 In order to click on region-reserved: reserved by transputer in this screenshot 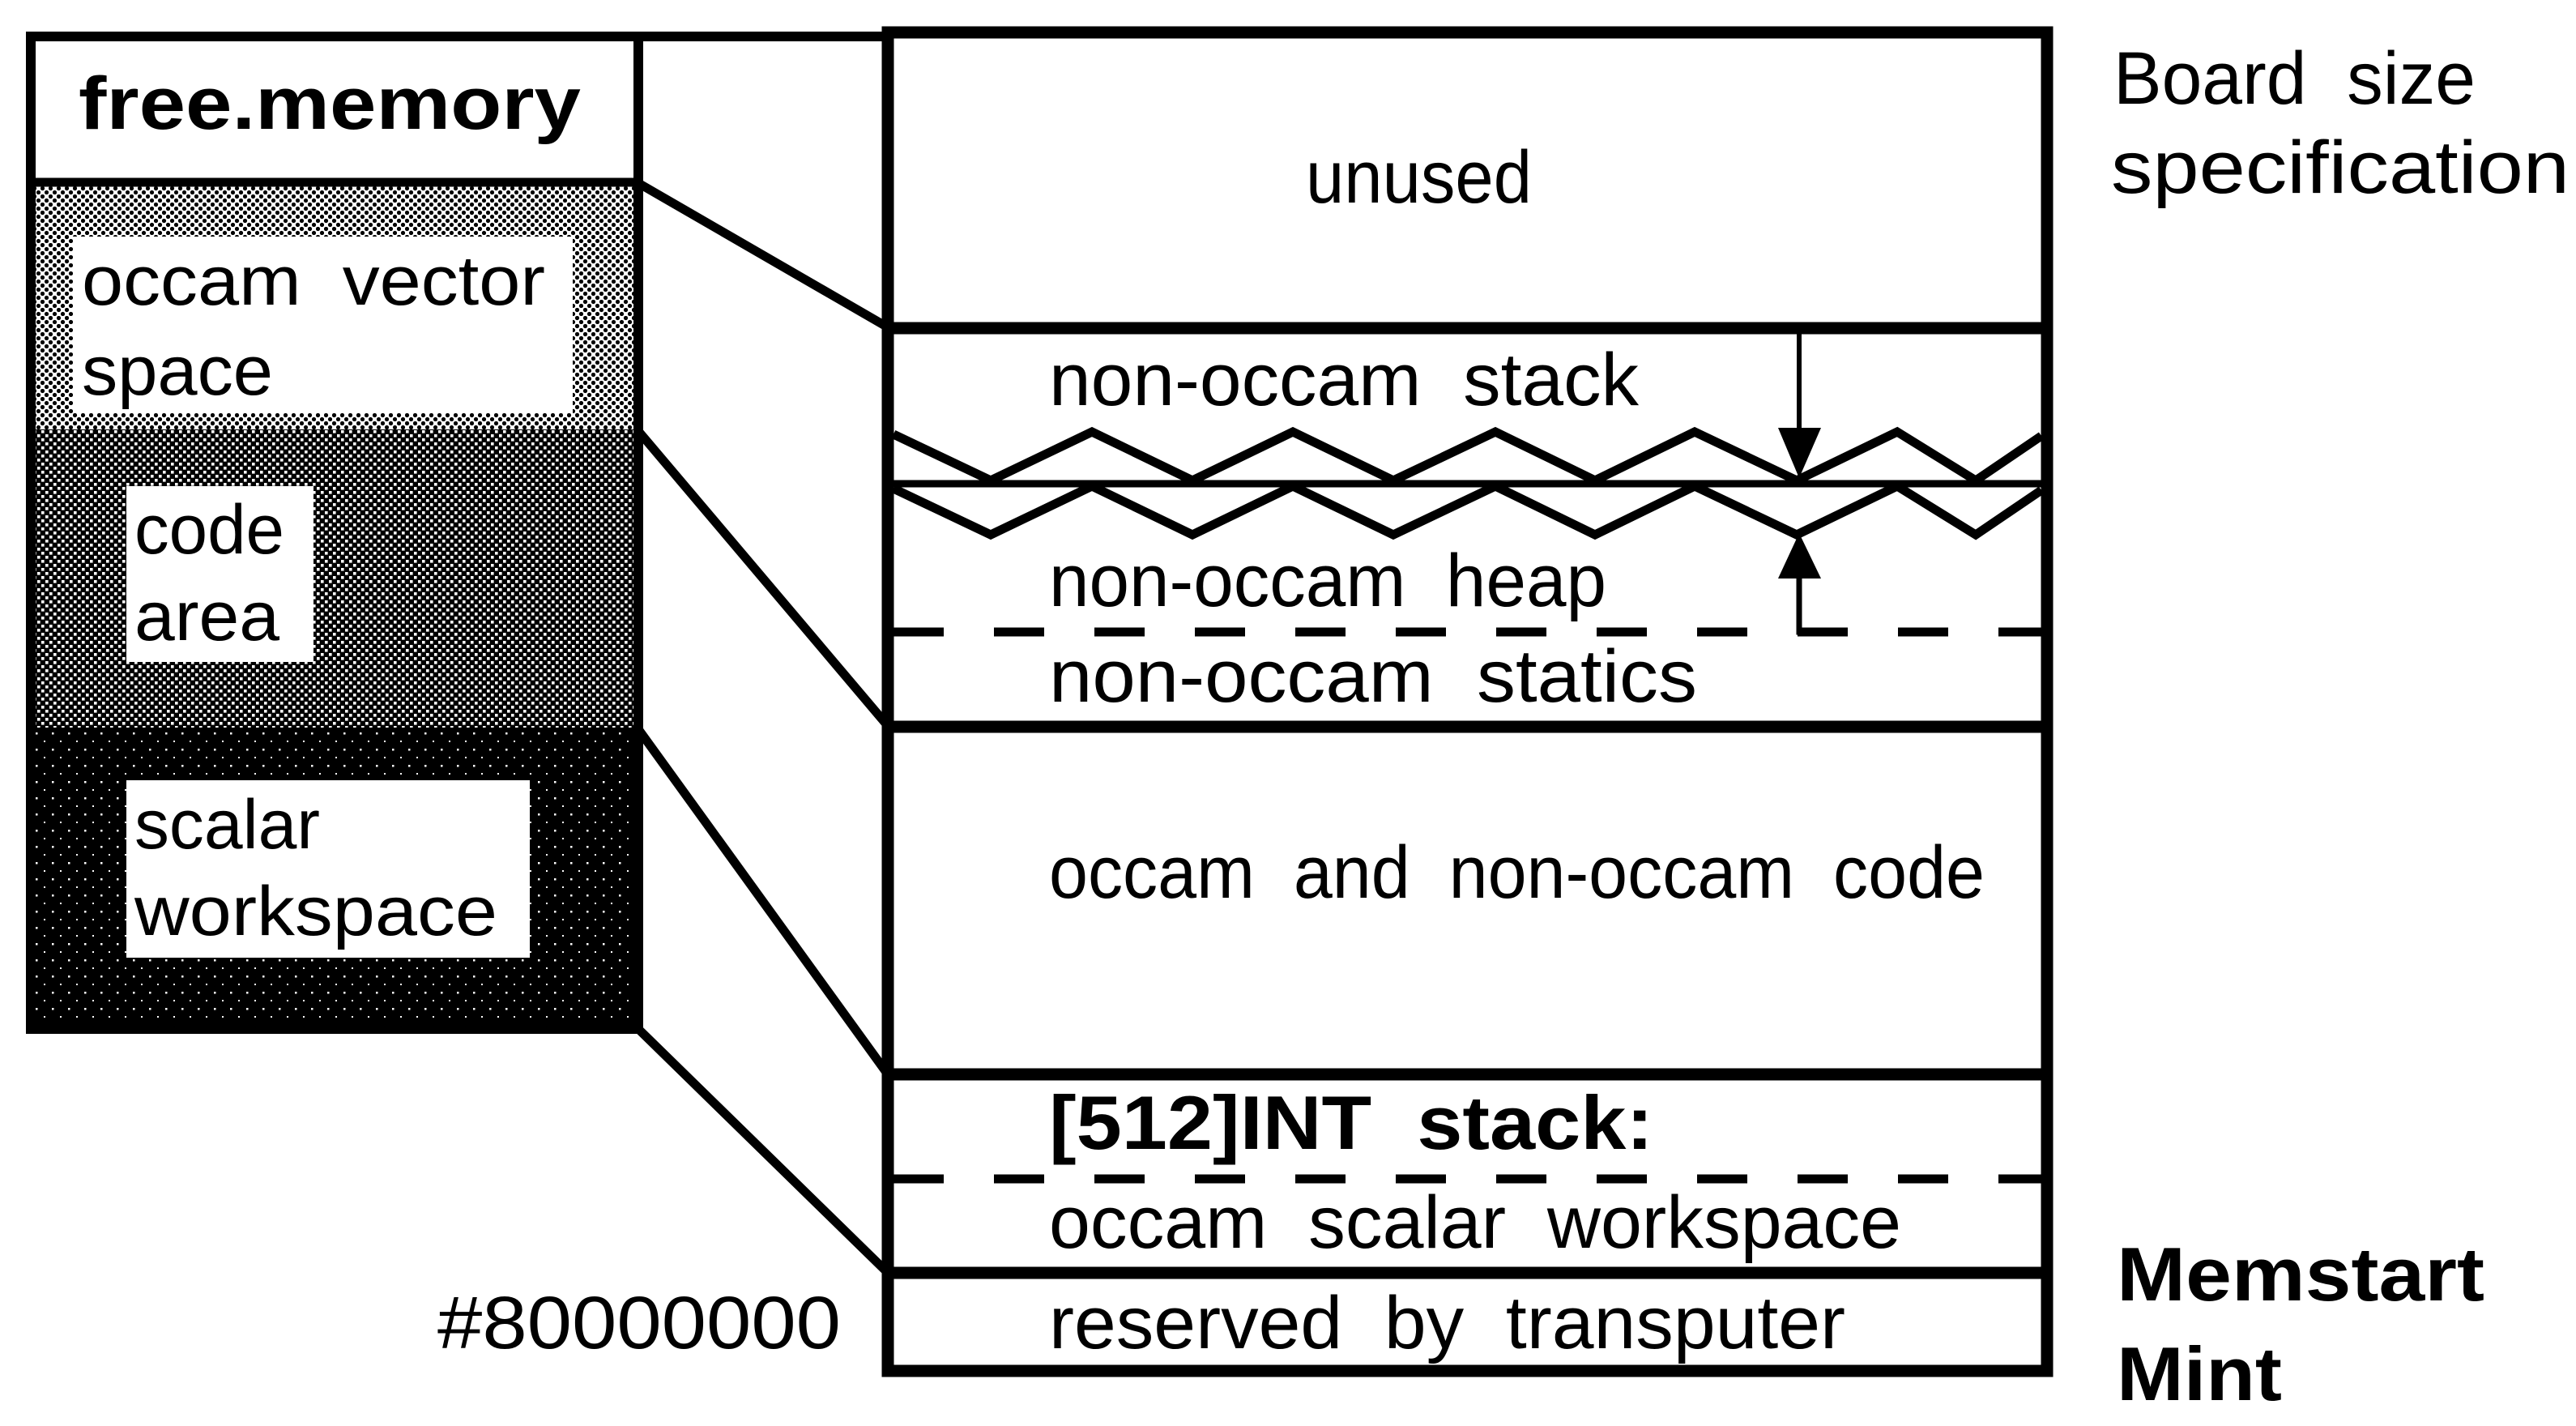, I will do `click(1447, 1323)`.